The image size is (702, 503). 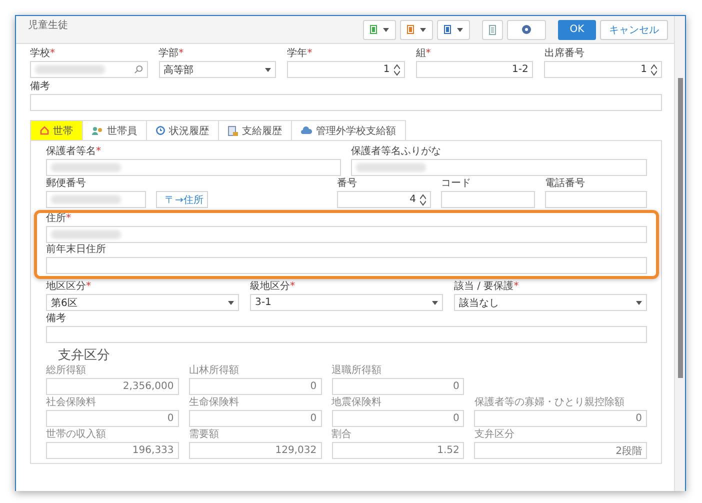 What do you see at coordinates (357, 370) in the screenshot?
I see `field-label: 退職所得額` at bounding box center [357, 370].